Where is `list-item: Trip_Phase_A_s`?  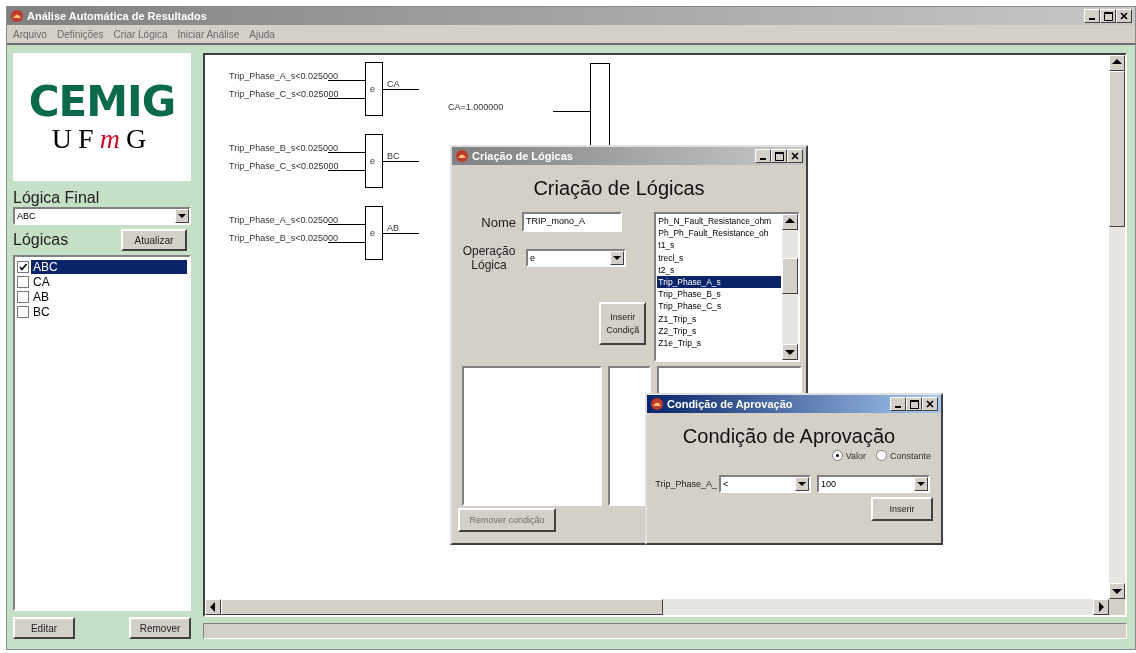
list-item: Trip_Phase_A_s is located at coordinates (719, 282).